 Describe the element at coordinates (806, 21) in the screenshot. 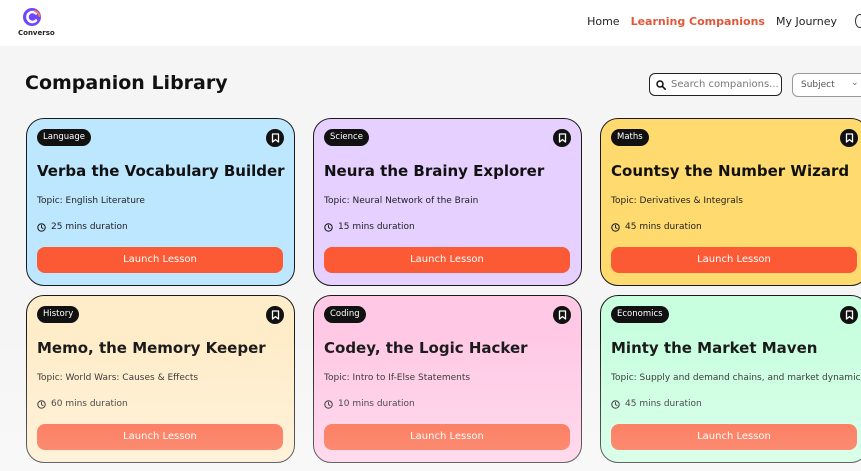

I see `nav-my-journey: My Journey` at that location.